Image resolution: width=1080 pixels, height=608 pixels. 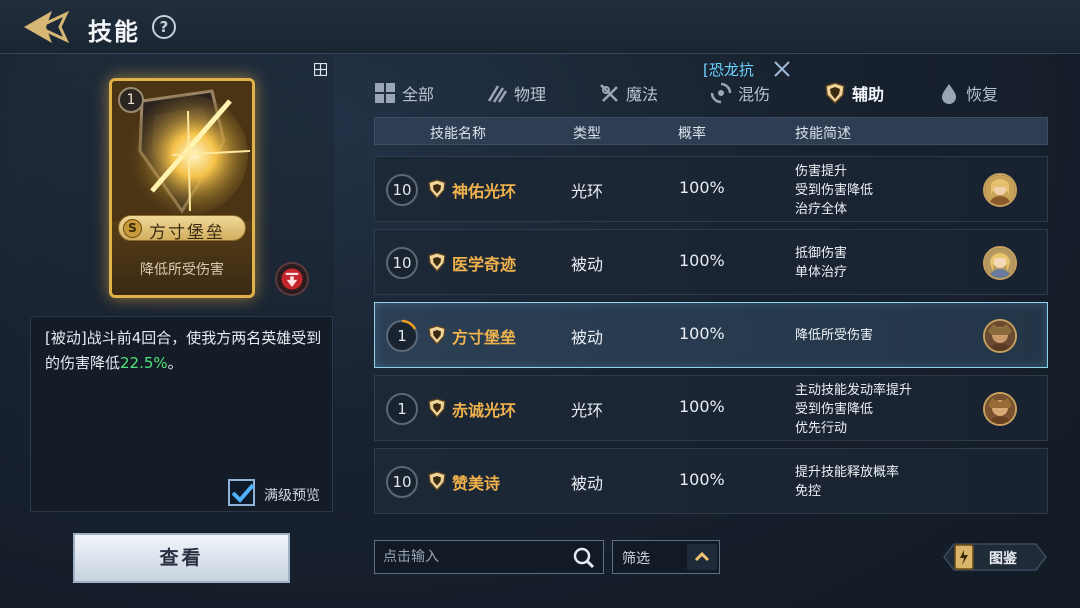 I want to click on chevron-up-icon, so click(x=702, y=556).